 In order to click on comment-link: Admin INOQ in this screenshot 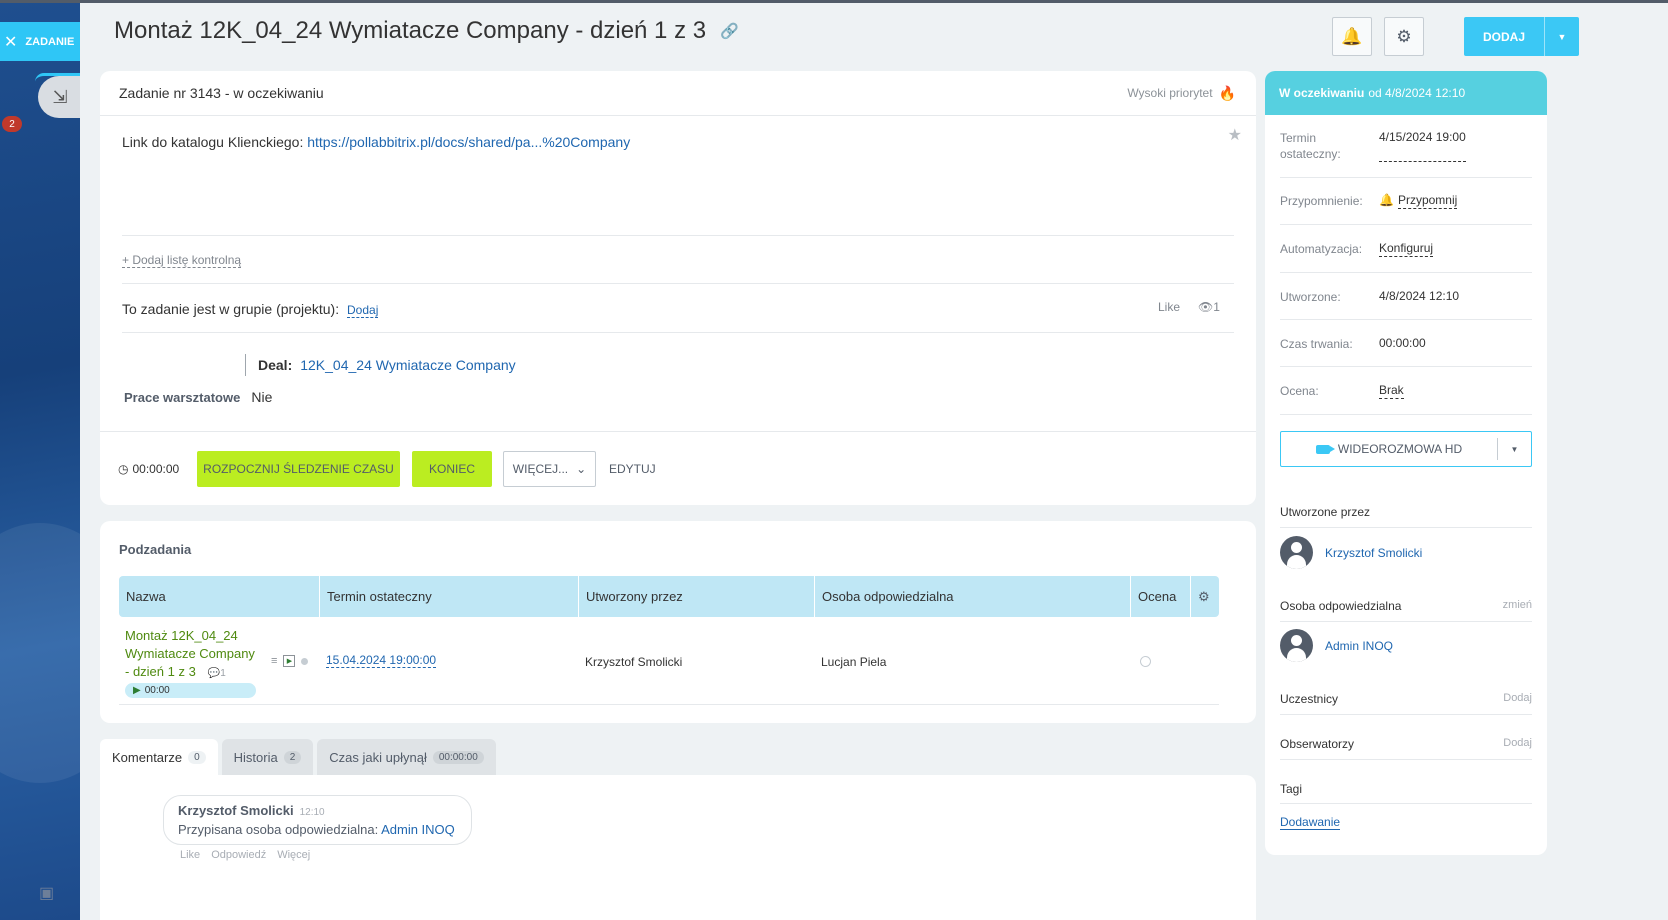, I will do `click(418, 829)`.